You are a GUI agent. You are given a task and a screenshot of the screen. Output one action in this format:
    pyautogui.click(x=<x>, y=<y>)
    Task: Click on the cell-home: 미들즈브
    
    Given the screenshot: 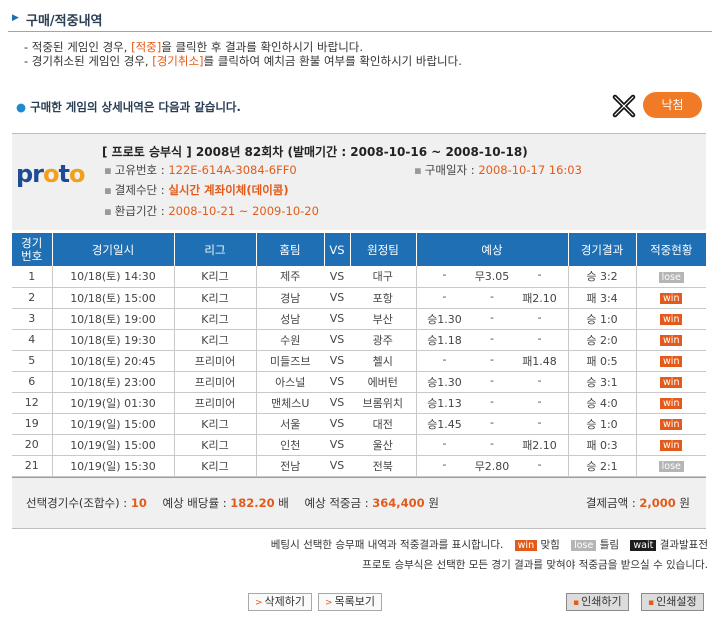 What is the action you would take?
    pyautogui.click(x=290, y=361)
    